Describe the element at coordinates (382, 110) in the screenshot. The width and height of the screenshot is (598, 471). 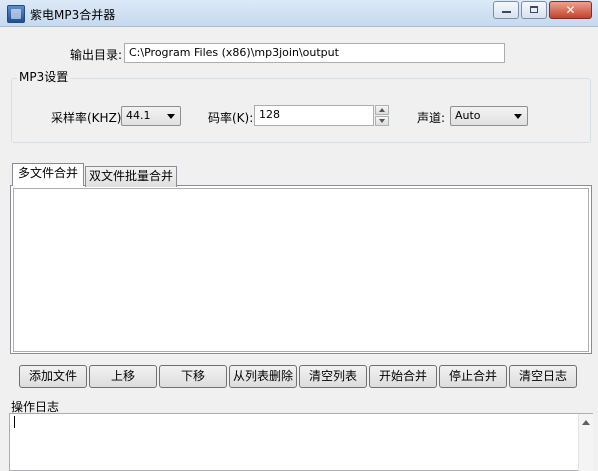
I see `spin-up-icon` at that location.